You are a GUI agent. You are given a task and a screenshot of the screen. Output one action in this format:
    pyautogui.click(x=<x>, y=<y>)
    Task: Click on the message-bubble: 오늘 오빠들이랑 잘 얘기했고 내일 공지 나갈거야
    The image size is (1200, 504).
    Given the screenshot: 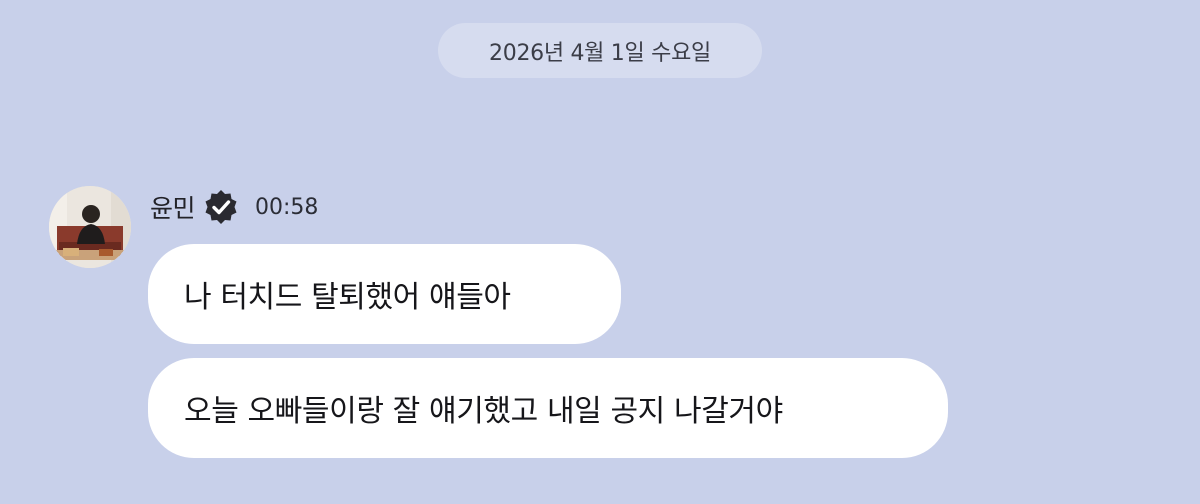 What is the action you would take?
    pyautogui.click(x=548, y=408)
    